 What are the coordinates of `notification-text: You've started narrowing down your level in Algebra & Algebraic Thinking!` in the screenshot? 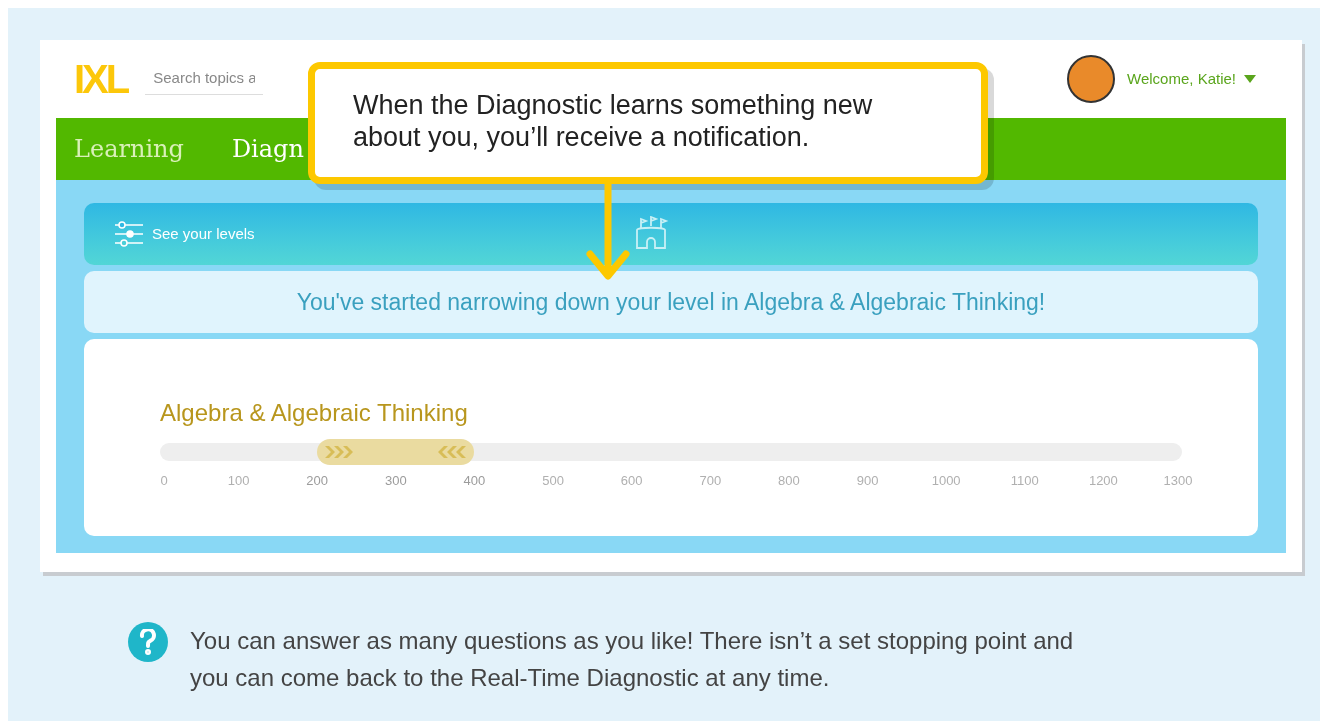 It's located at (671, 302).